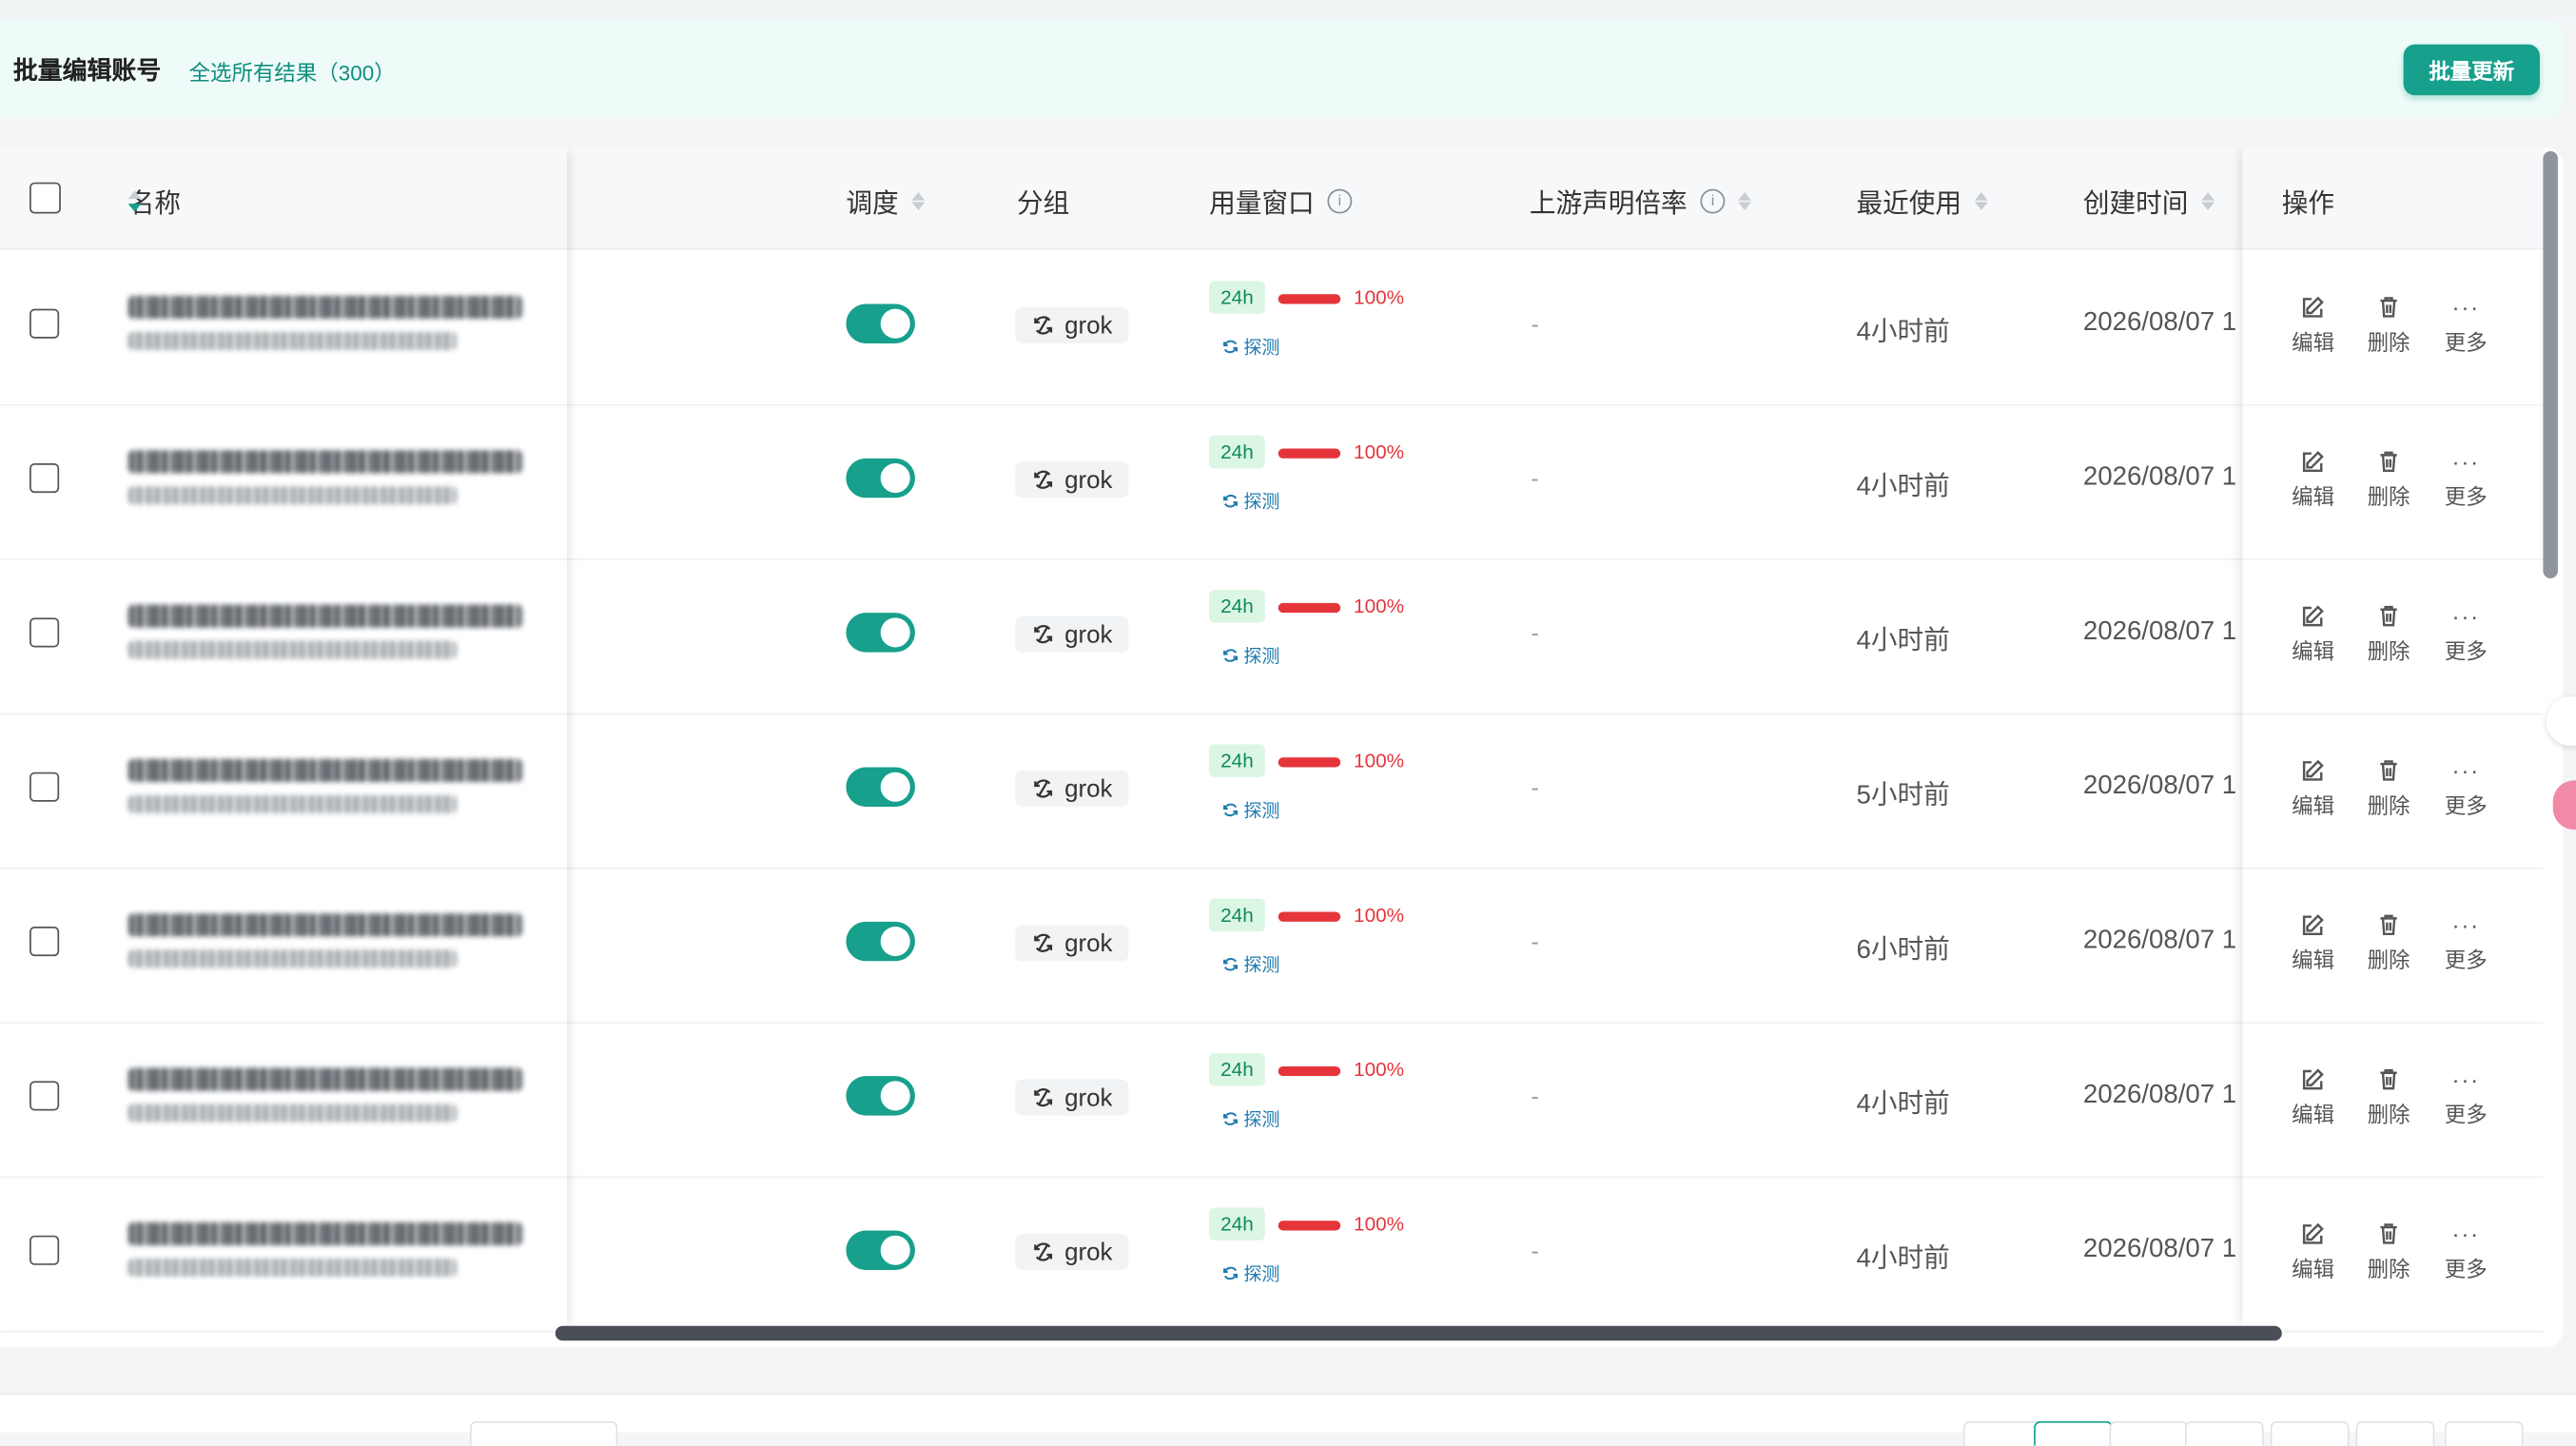 Image resolution: width=2576 pixels, height=1446 pixels. I want to click on select-all-results-link: 全选所有结果（300）, so click(293, 72).